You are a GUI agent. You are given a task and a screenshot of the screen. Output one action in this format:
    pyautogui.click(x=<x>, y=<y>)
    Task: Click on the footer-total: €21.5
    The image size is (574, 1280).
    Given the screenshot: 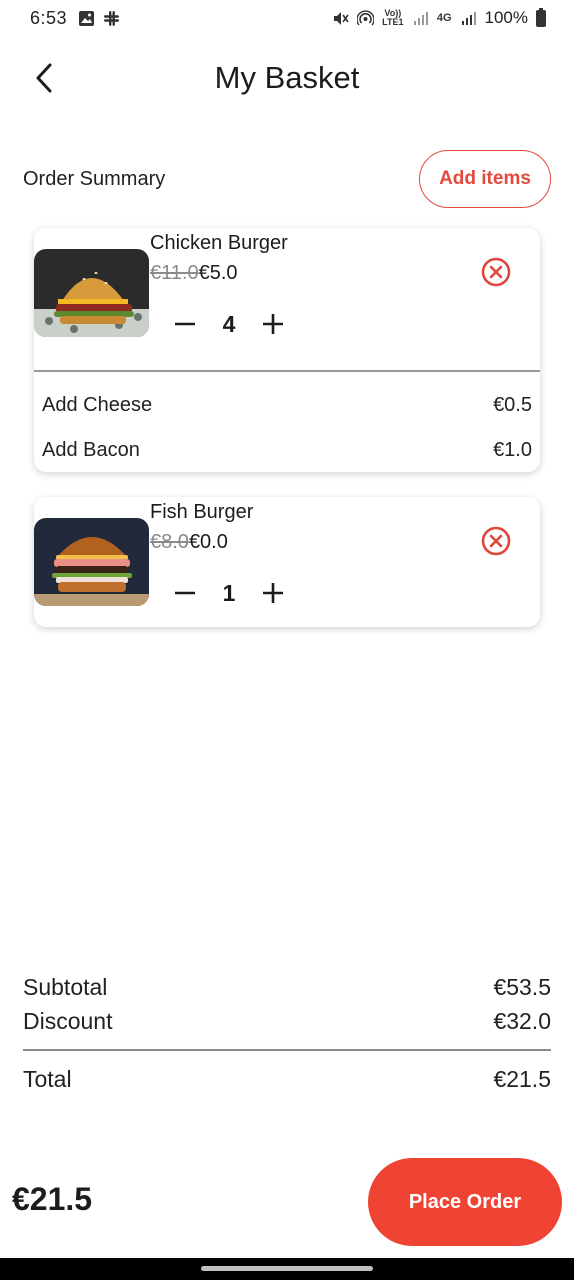 What is the action you would take?
    pyautogui.click(x=52, y=1199)
    